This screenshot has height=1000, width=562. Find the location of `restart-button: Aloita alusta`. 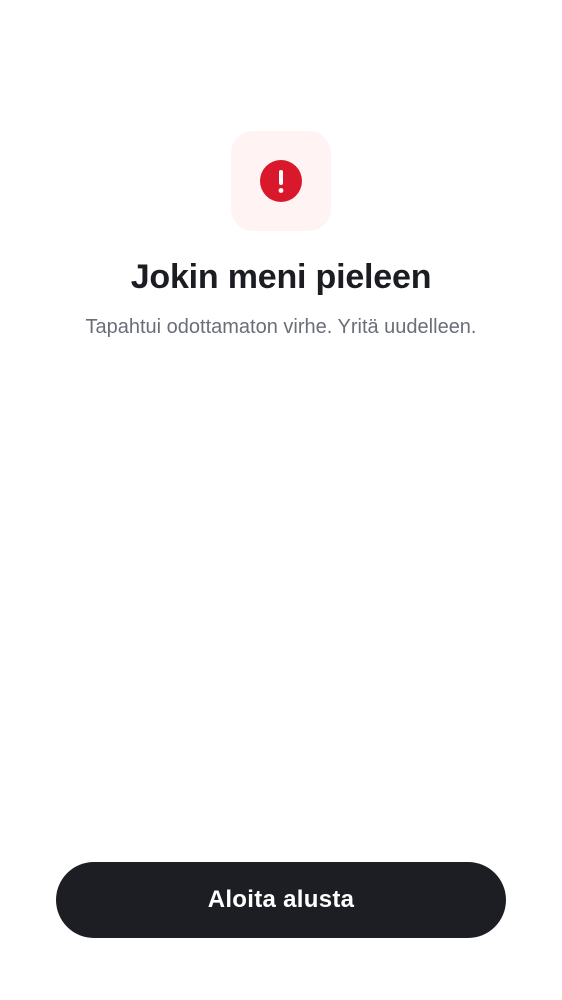

restart-button: Aloita alusta is located at coordinates (281, 900).